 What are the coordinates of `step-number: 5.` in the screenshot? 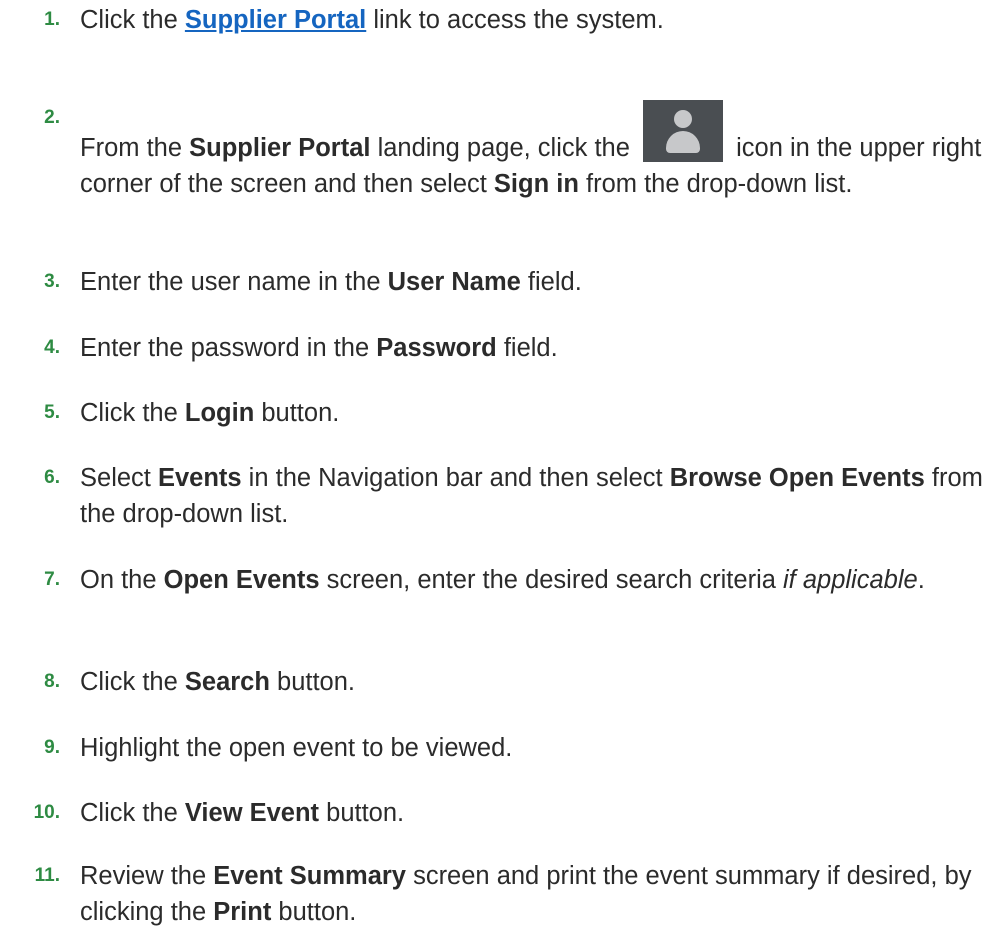 It's located at (52, 412).